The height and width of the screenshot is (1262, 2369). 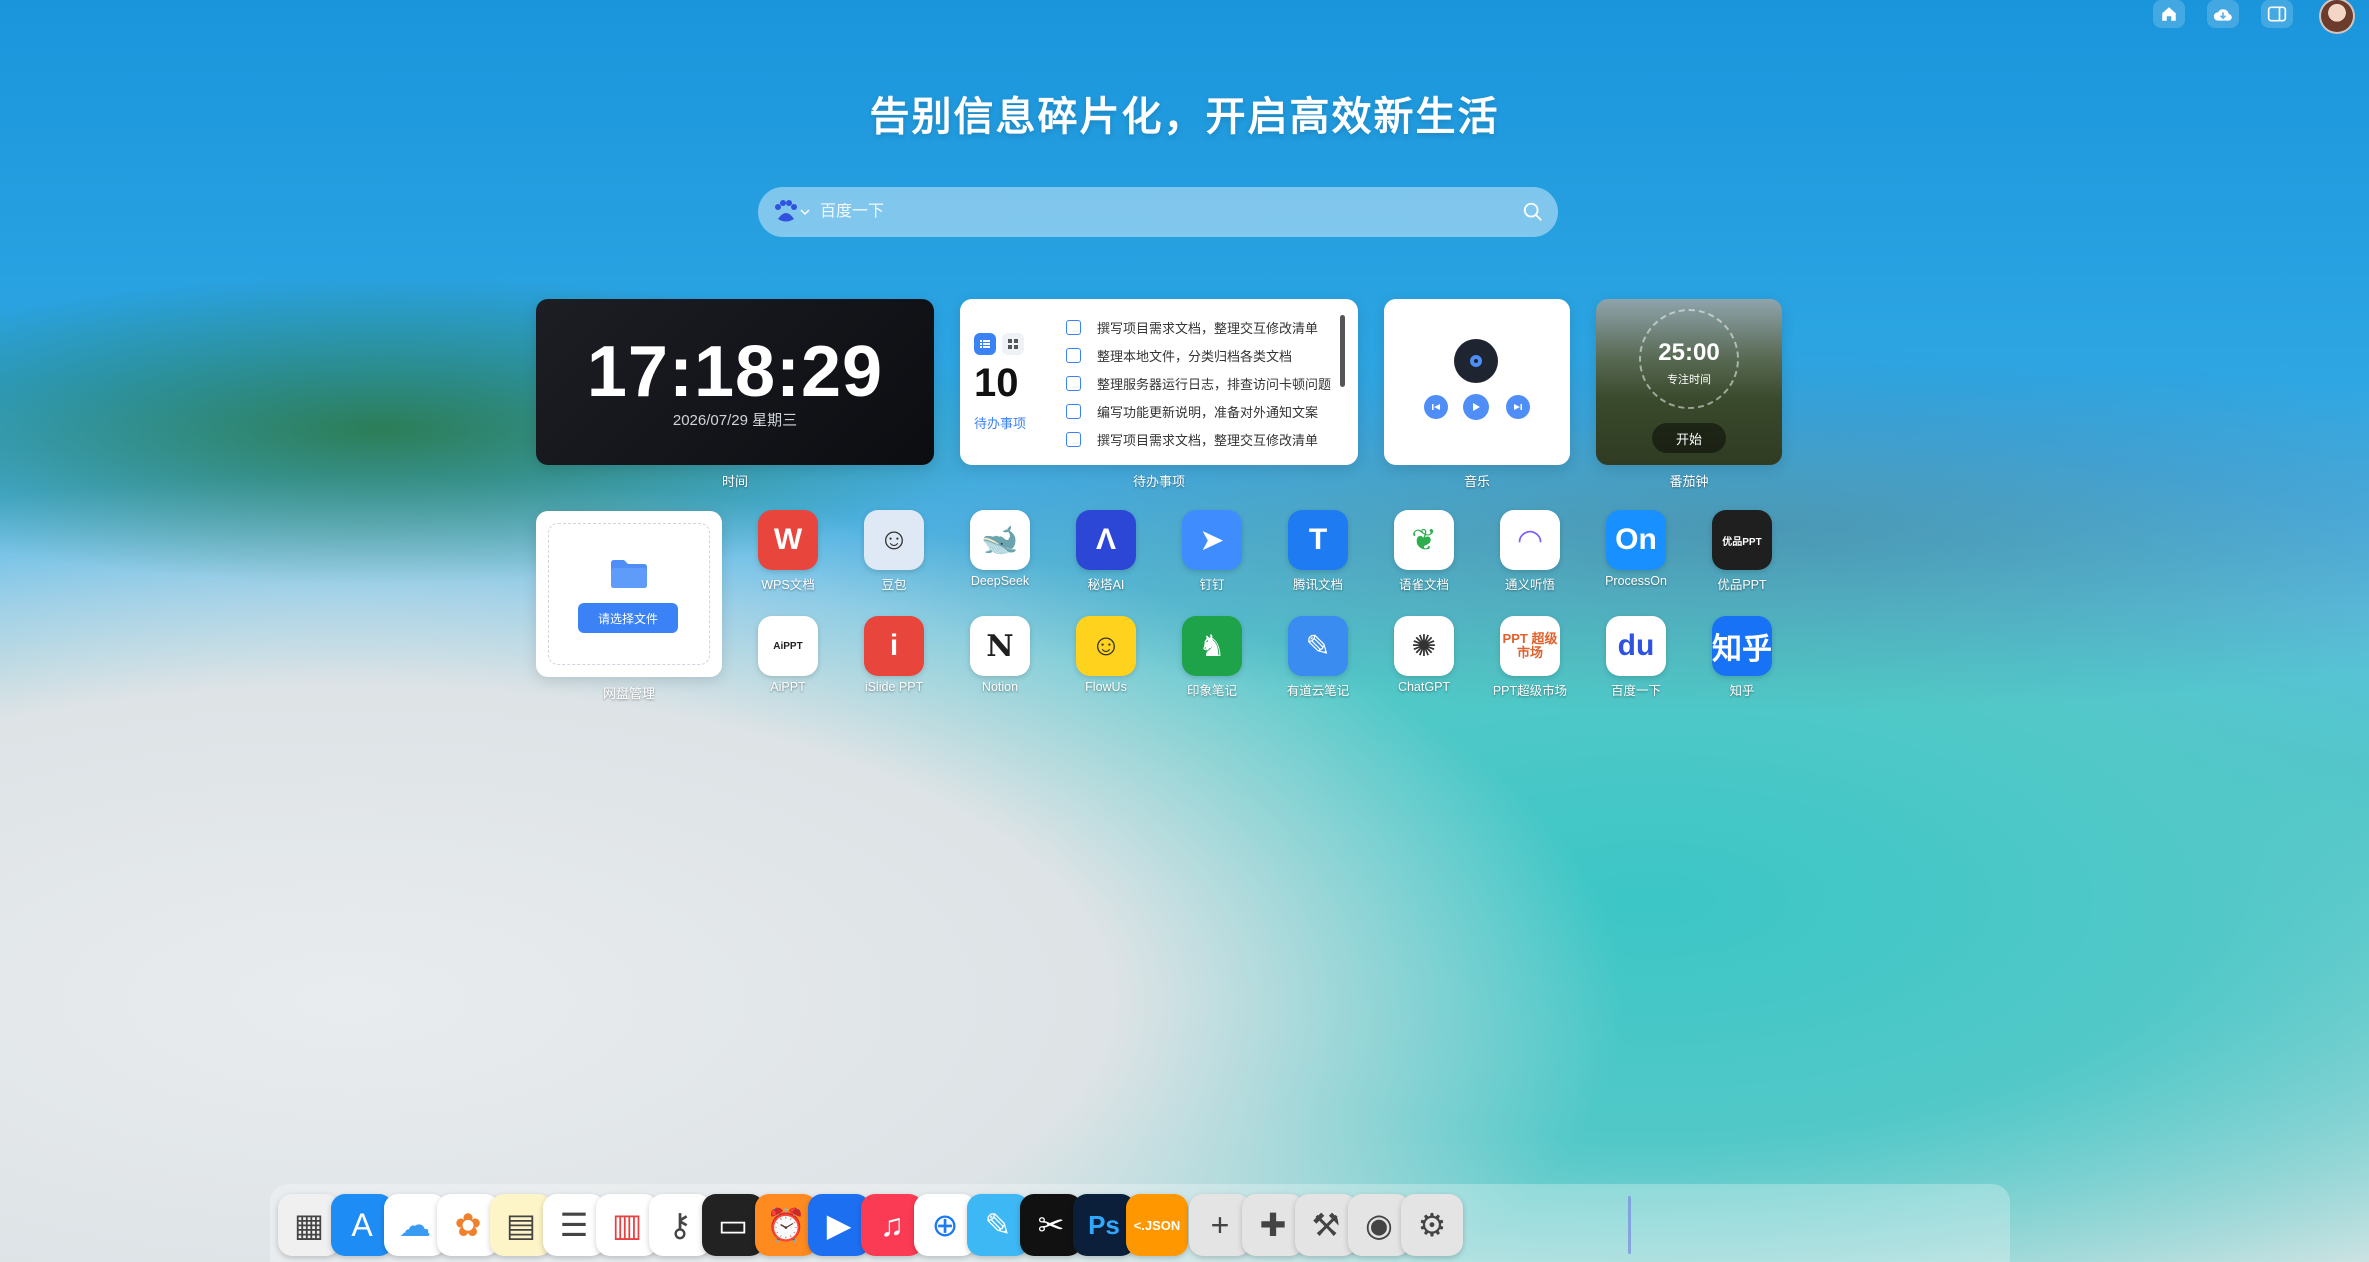 I want to click on metaso-icon: Λ, so click(x=1106, y=540).